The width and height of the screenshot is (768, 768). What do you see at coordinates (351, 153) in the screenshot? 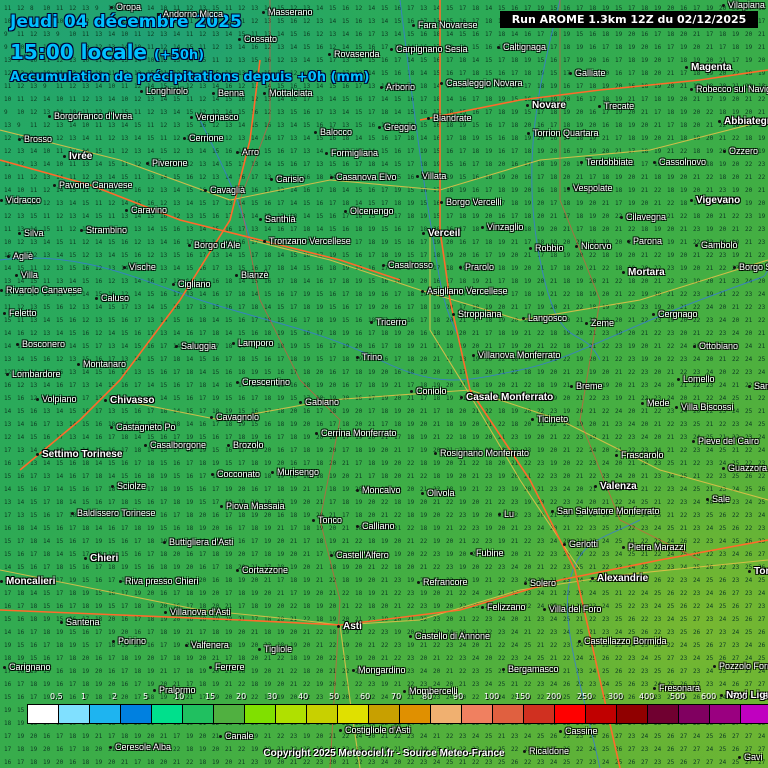
I see `city-label: Formigliana` at bounding box center [351, 153].